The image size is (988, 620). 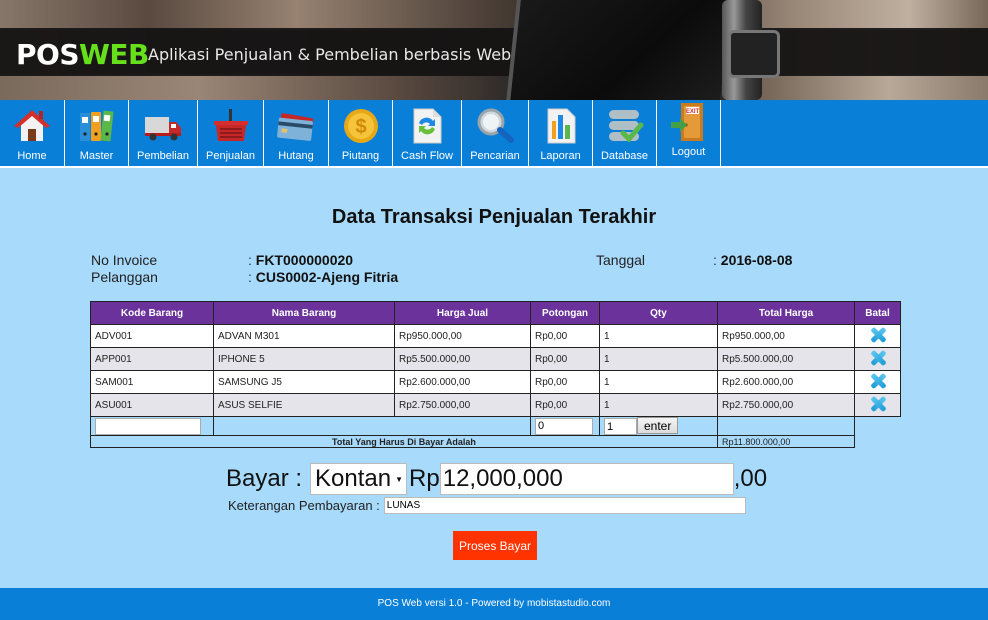 What do you see at coordinates (565, 313) in the screenshot?
I see `col-potongan: Potongan` at bounding box center [565, 313].